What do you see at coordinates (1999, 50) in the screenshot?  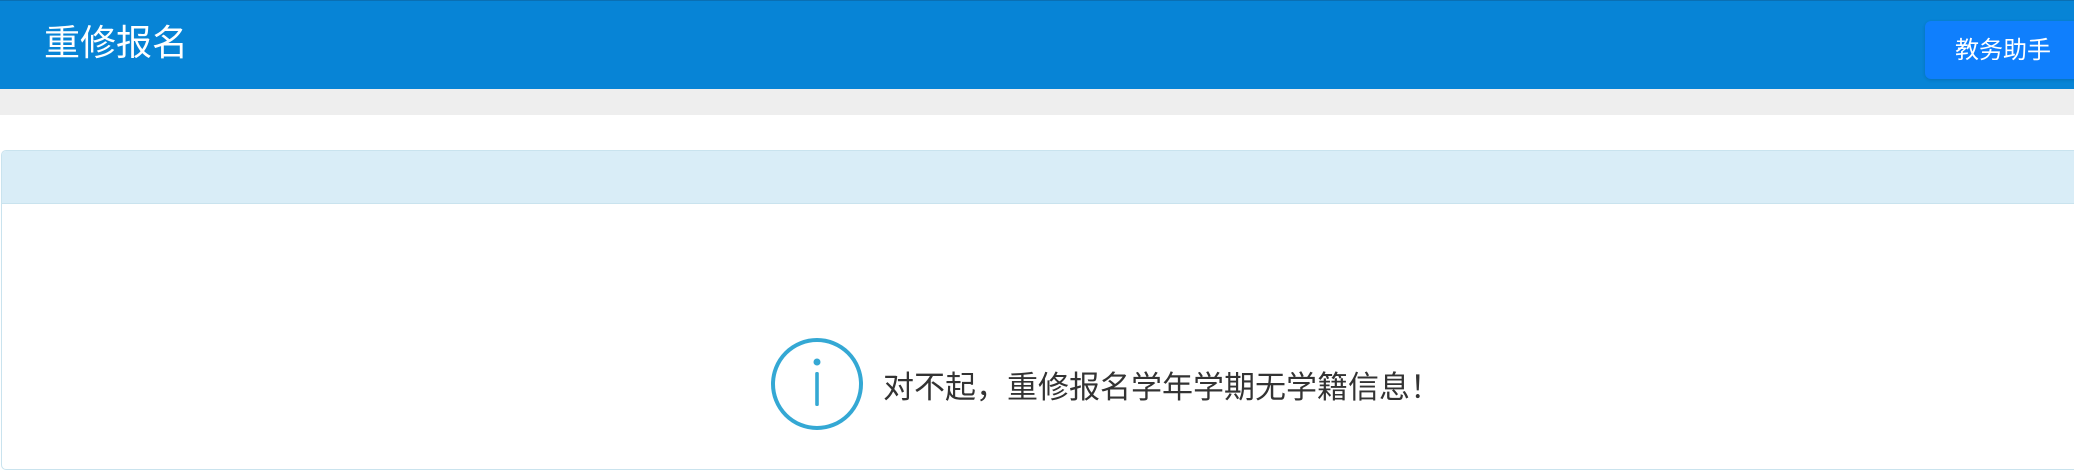 I see `academic-assistant-button: 教务助手` at bounding box center [1999, 50].